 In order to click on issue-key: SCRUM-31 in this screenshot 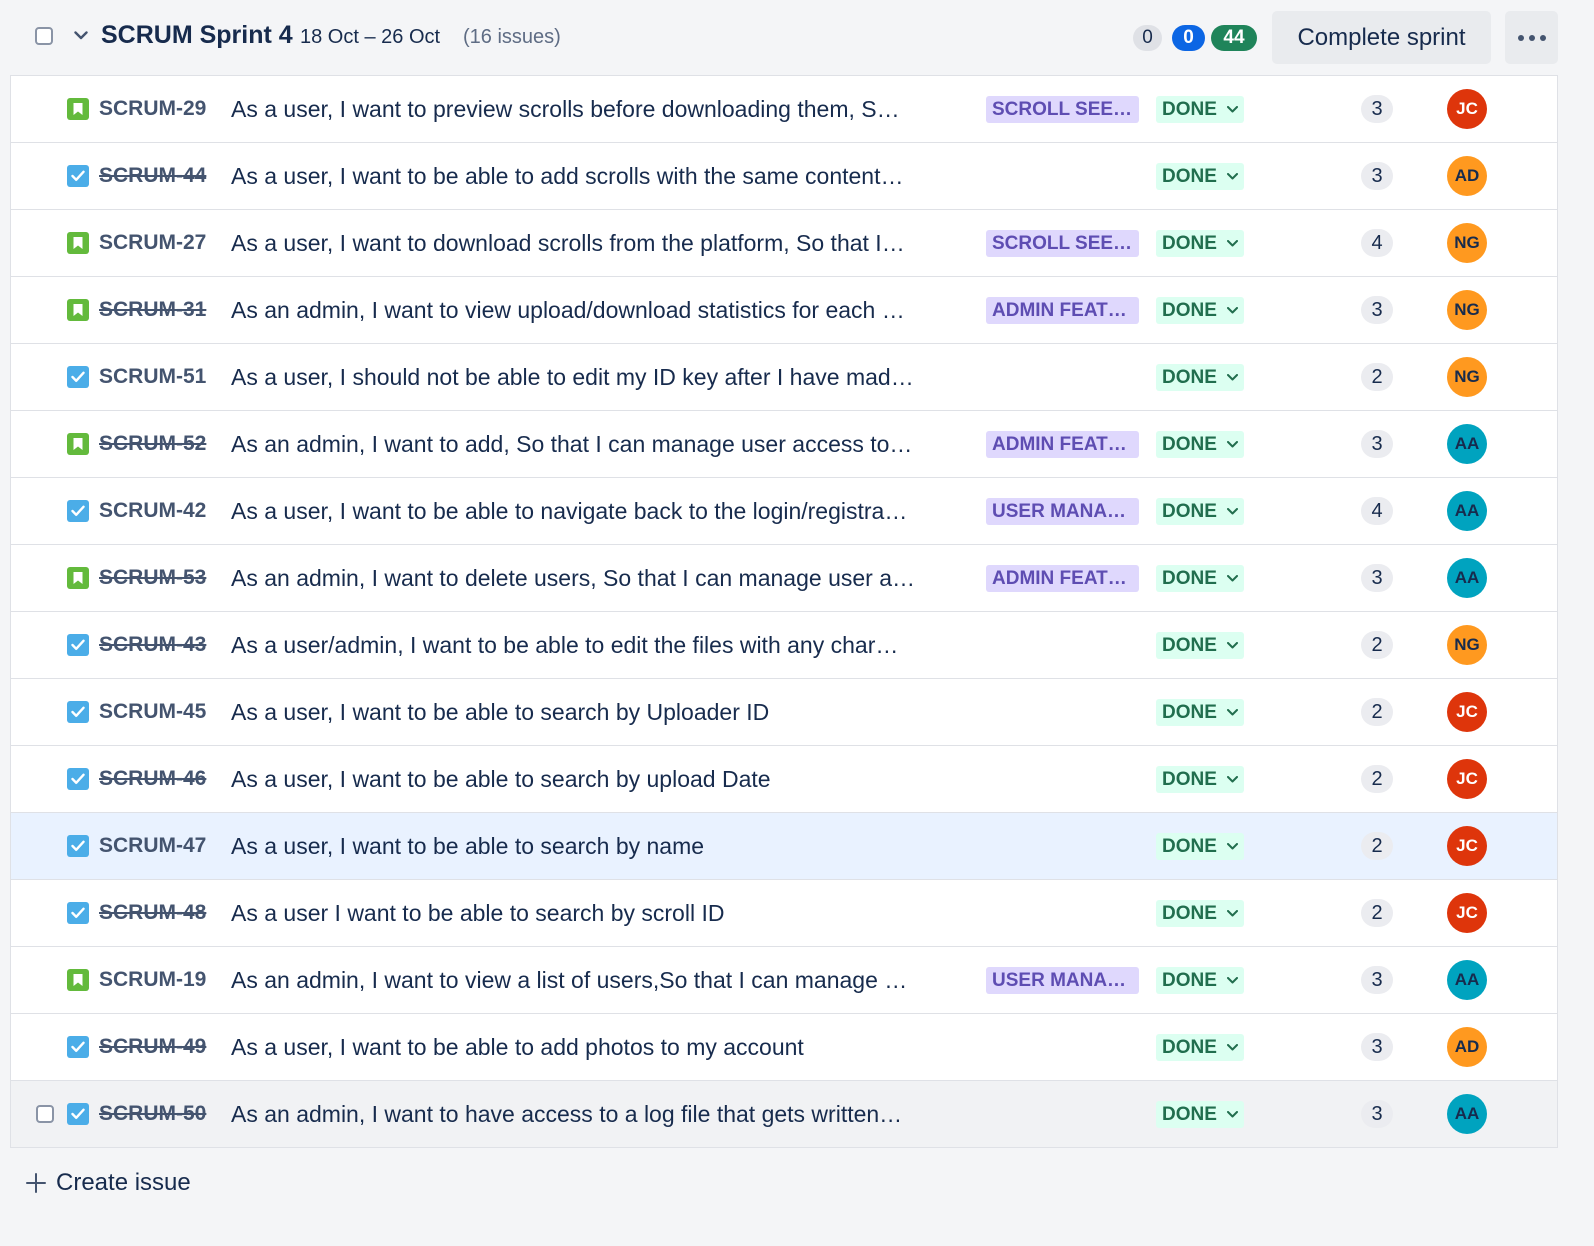, I will do `click(152, 310)`.